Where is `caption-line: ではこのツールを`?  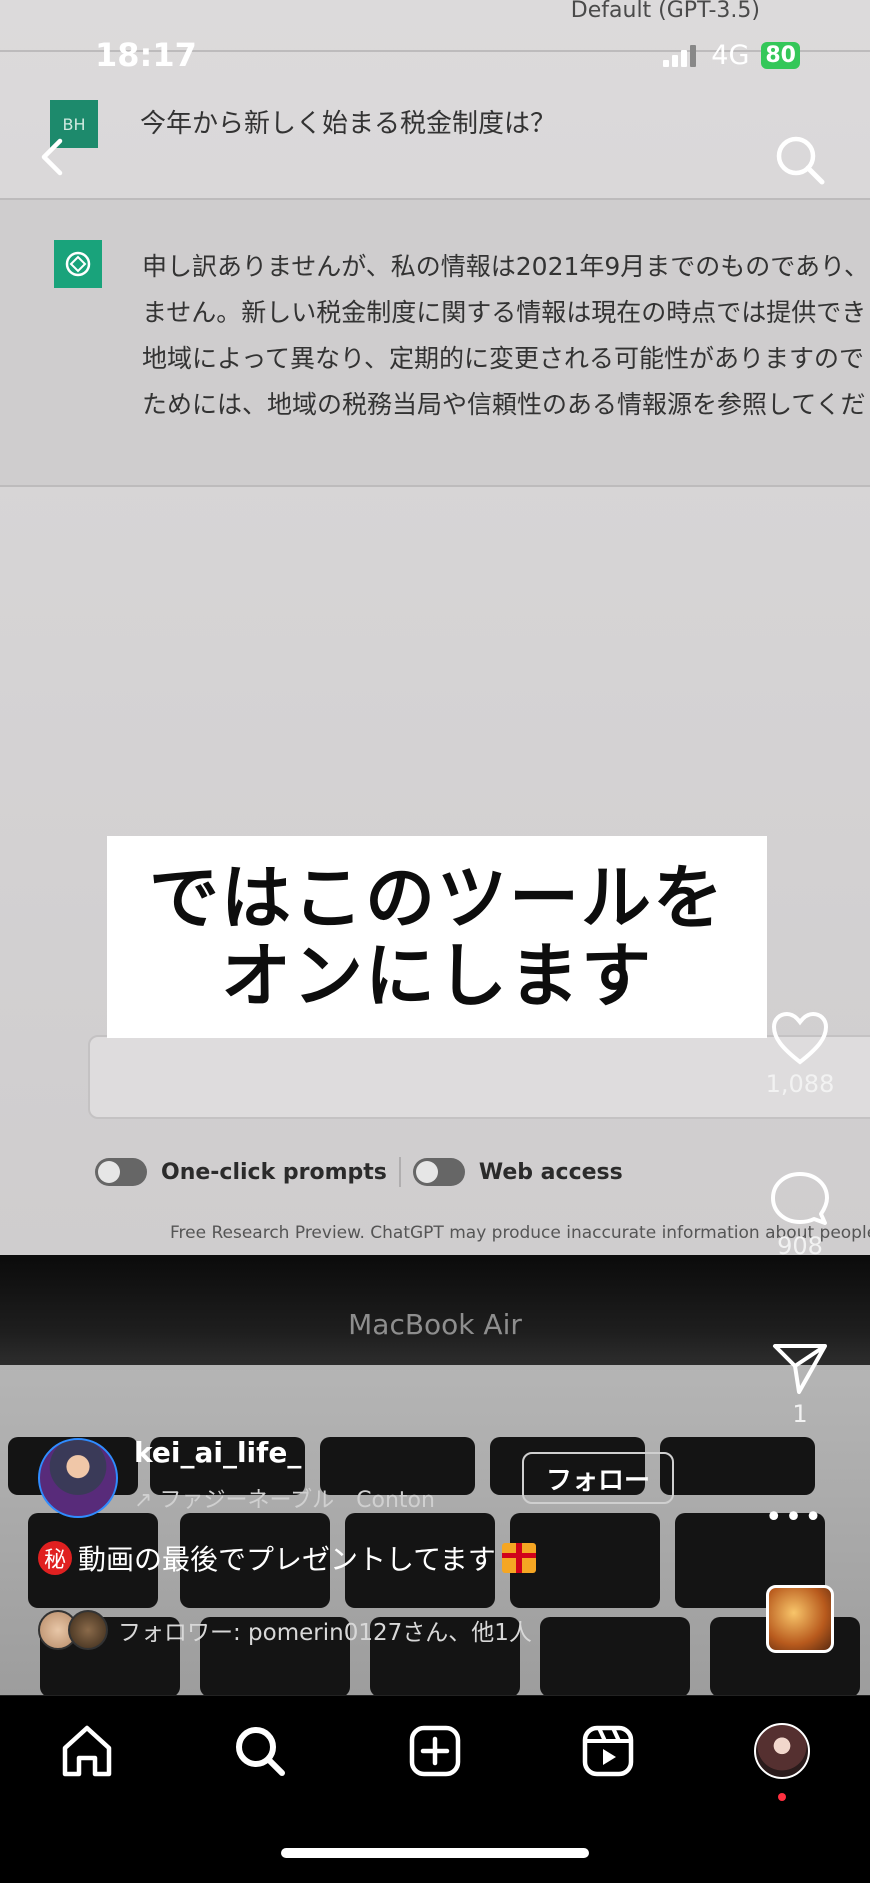
caption-line: ではこのツールを is located at coordinates (437, 898).